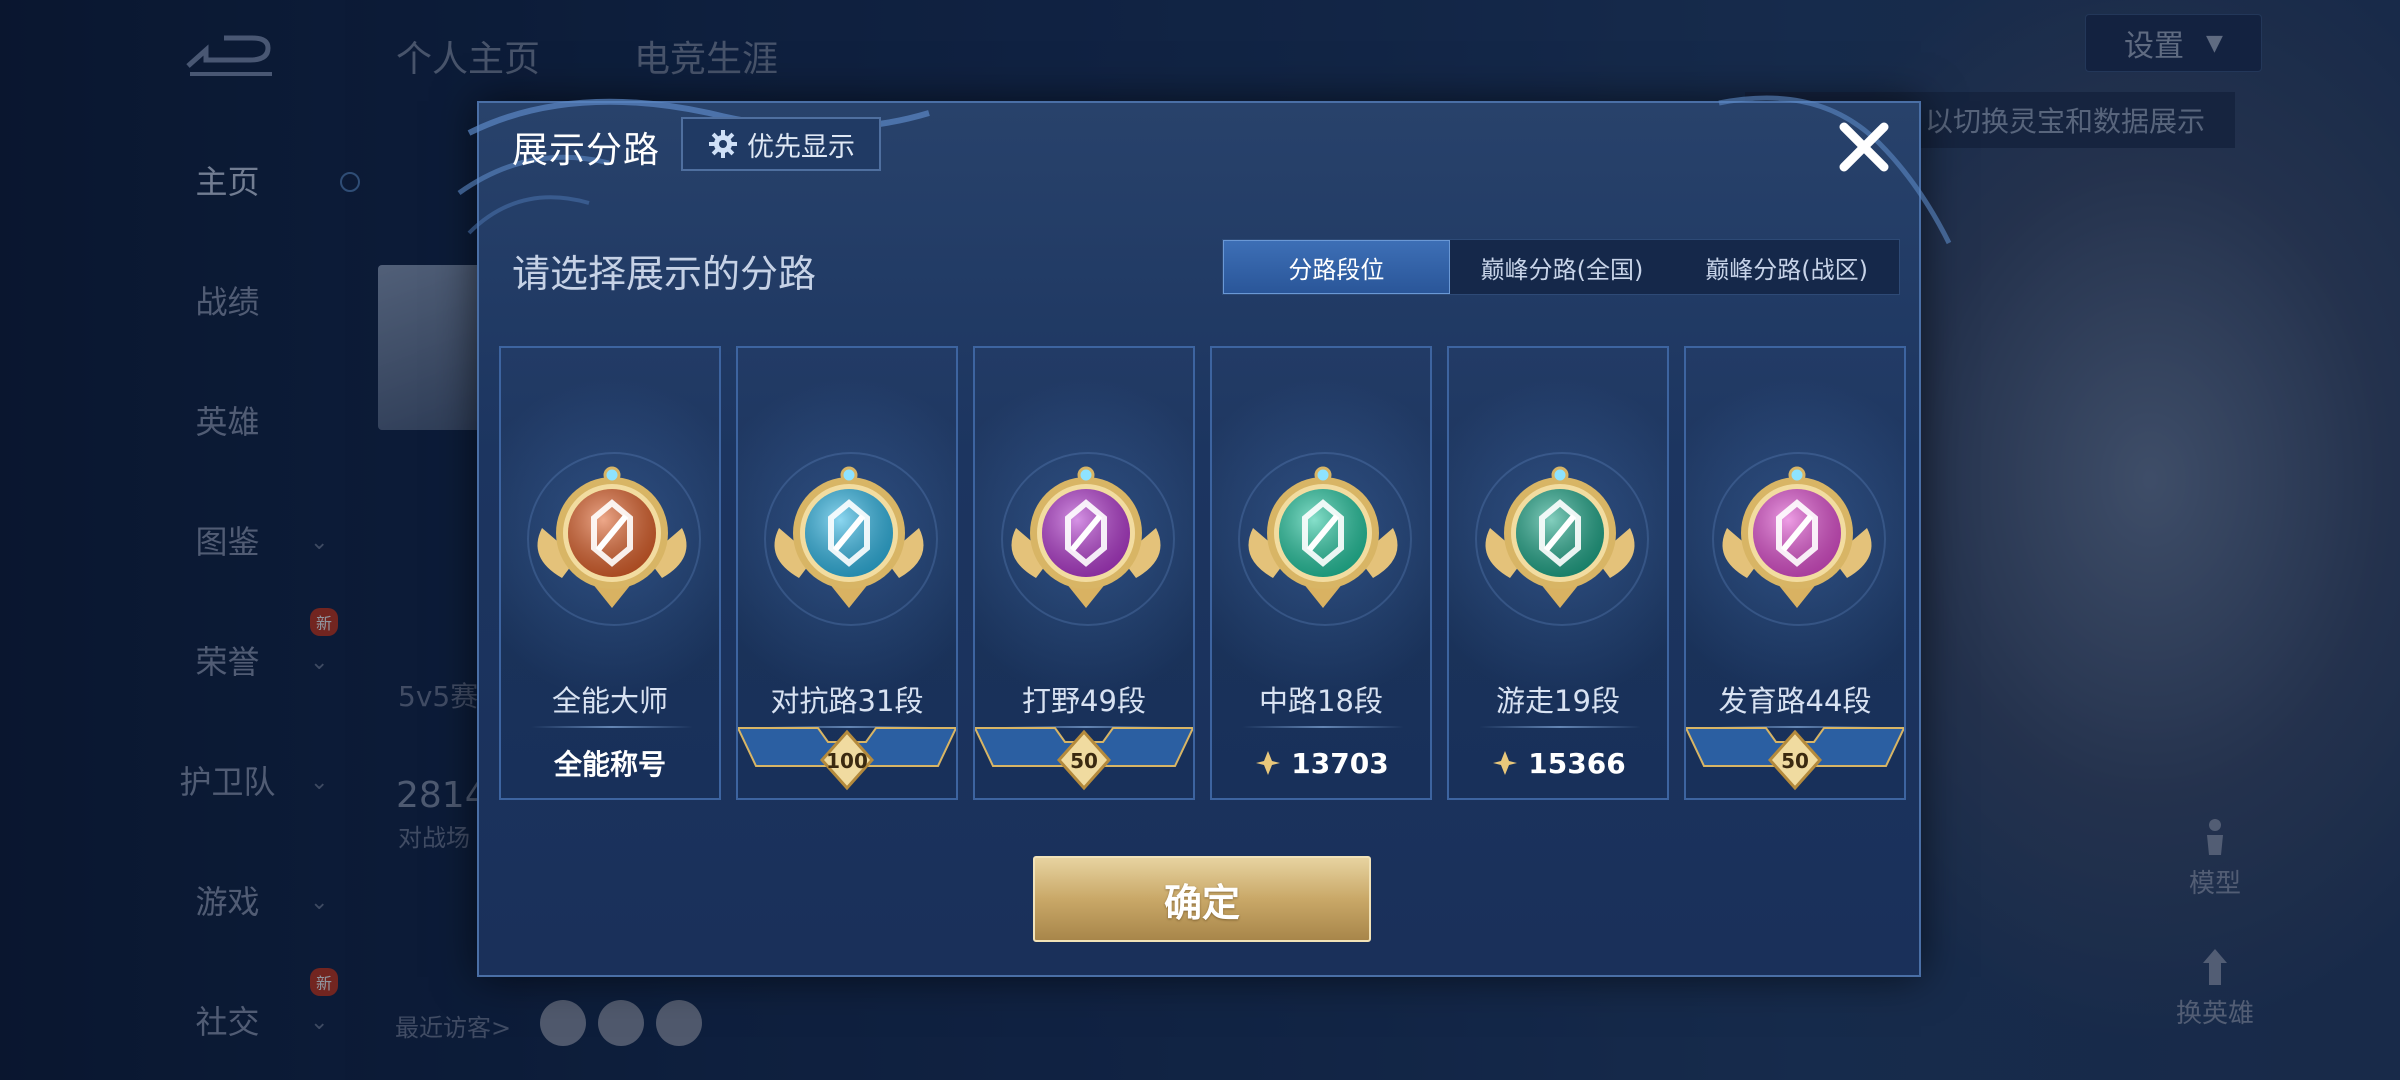 The width and height of the screenshot is (2400, 1080). I want to click on priority-display-label: 优先显示, so click(801, 147).